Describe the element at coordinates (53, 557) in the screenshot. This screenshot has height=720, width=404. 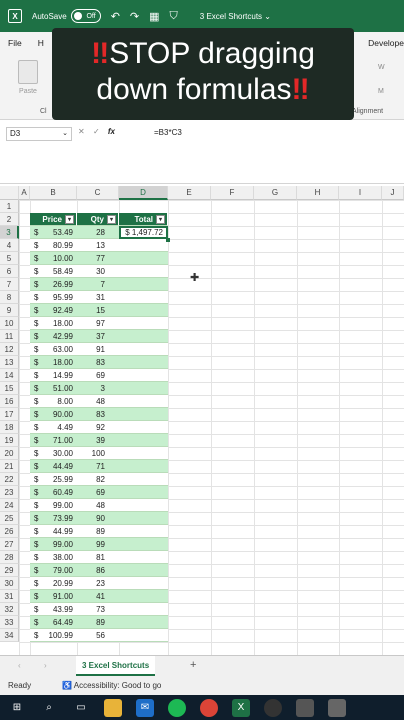
I see `price-cell: $38.00` at that location.